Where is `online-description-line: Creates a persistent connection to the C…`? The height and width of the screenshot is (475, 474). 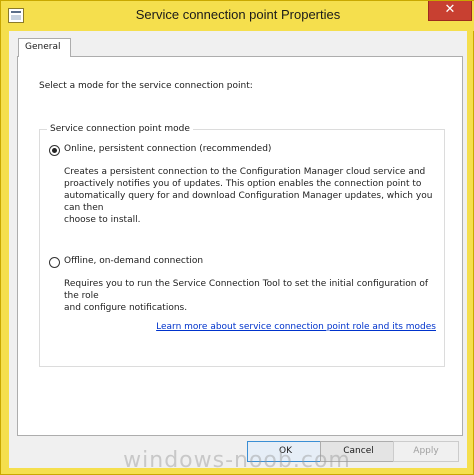 online-description-line: Creates a persistent connection to the C… is located at coordinates (245, 172).